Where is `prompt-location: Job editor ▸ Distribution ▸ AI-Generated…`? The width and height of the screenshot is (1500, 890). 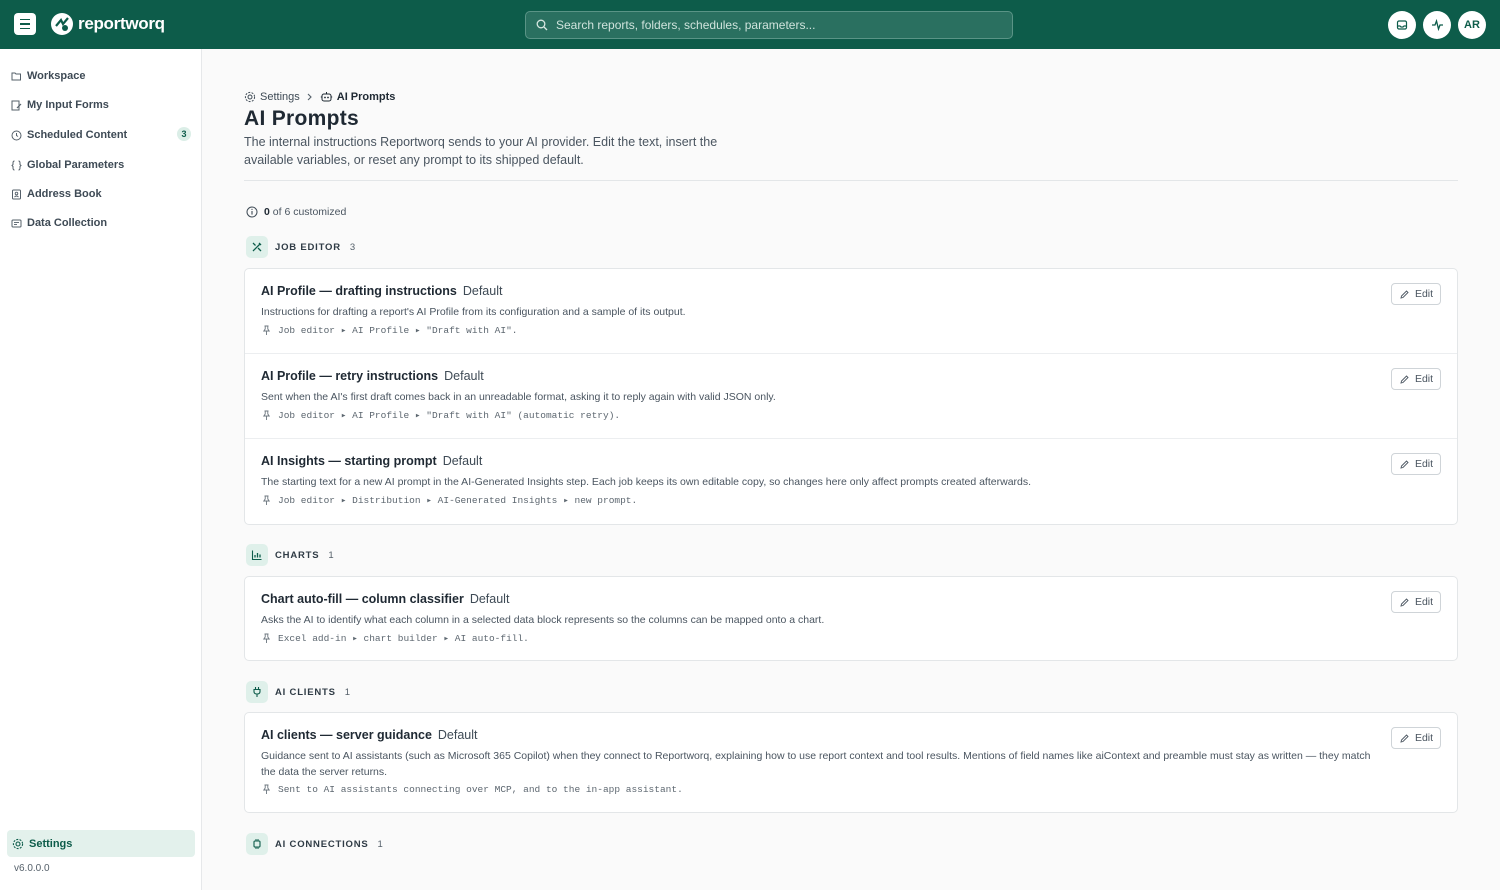 prompt-location: Job editor ▸ Distribution ▸ AI-Generated… is located at coordinates (458, 500).